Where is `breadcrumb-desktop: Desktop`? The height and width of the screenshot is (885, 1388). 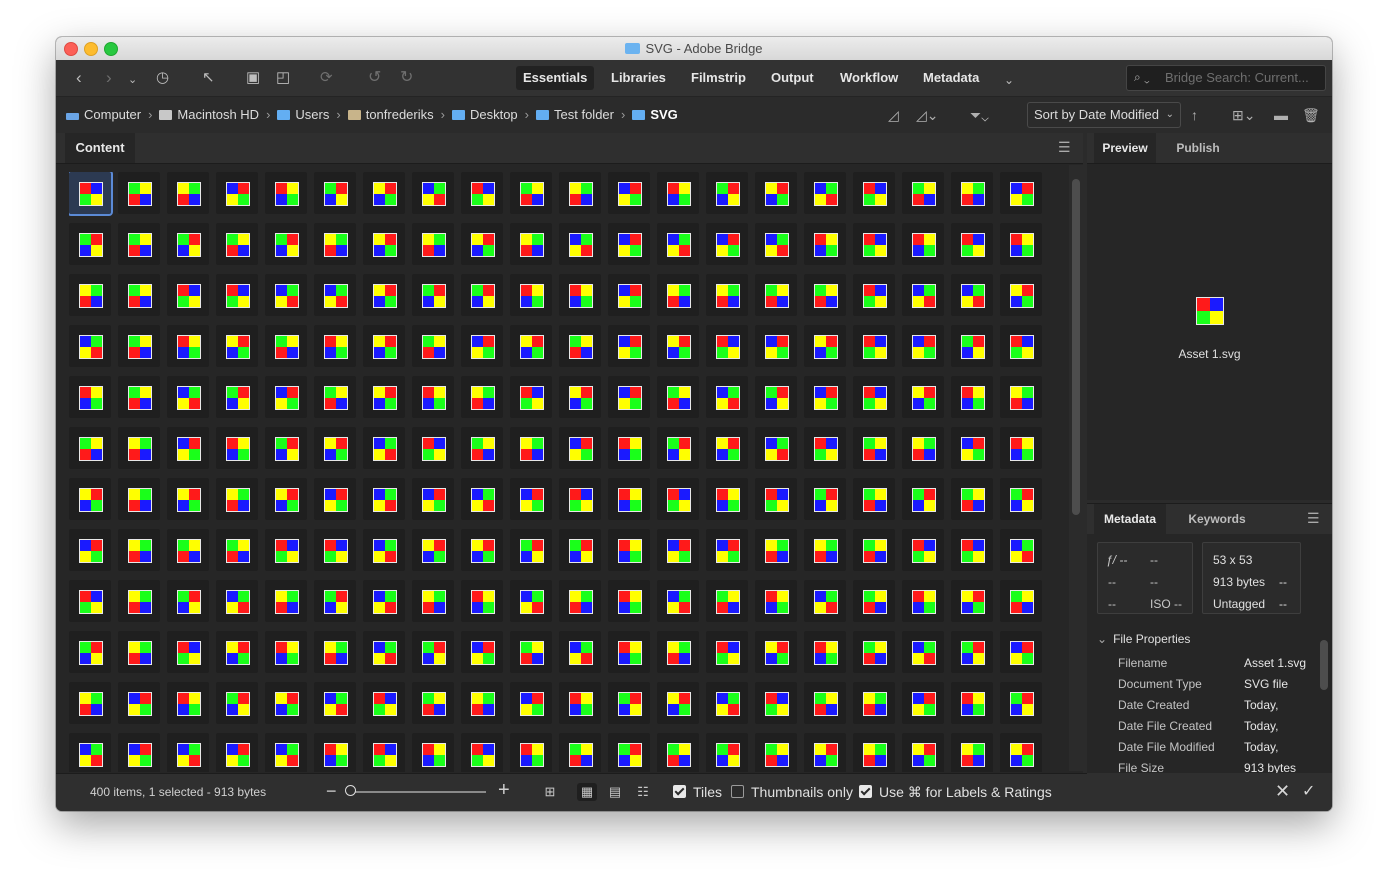 breadcrumb-desktop: Desktop is located at coordinates (484, 114).